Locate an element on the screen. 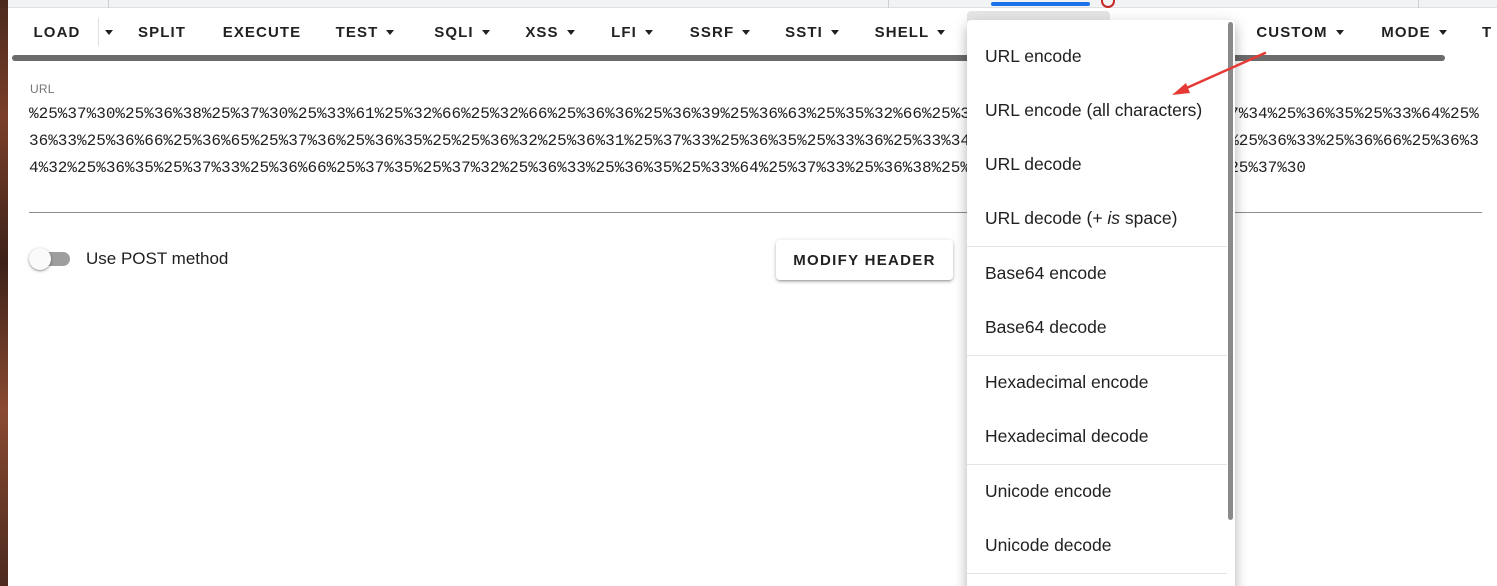 The height and width of the screenshot is (586, 1497). mode-menu-button: MODE is located at coordinates (1414, 32).